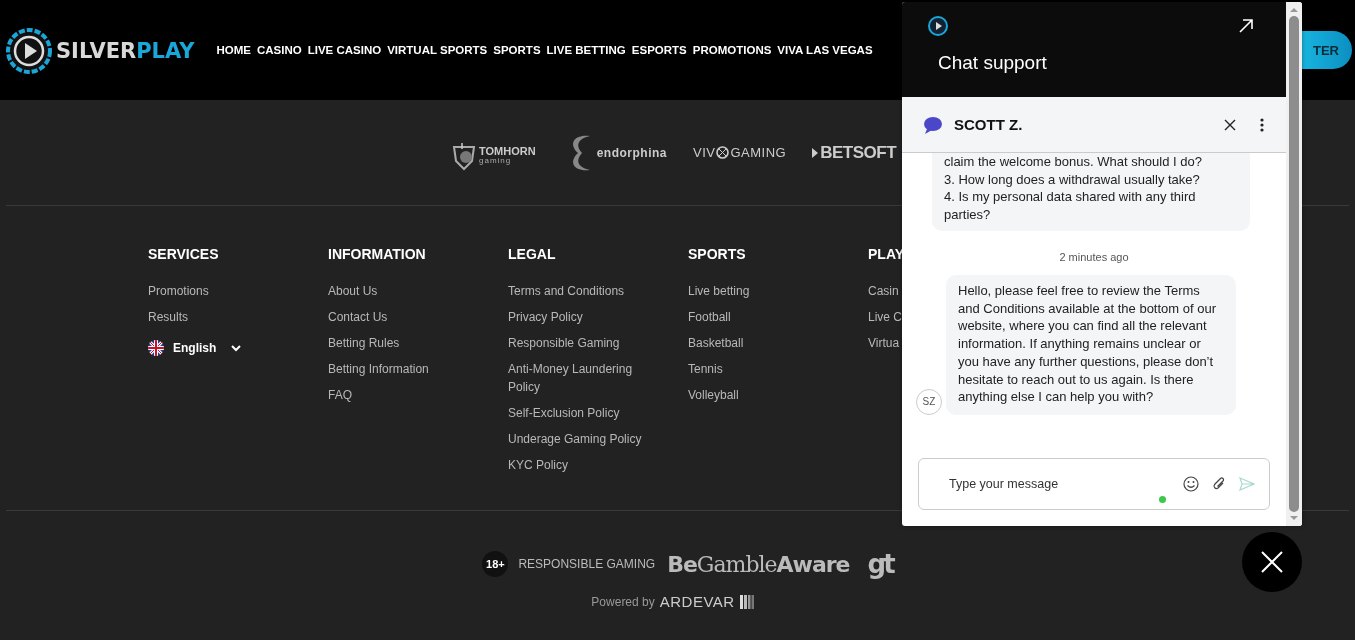 The height and width of the screenshot is (640, 1355). I want to click on message-bubble: Hello, please feel free to review the Terms and Conditions available at the bottom of our website, where you can find all the relevant information. If anything remains unclear or you have any further questions, please don’t hesitate to reach out to us again. Is there anything else I can help you with?, so click(1091, 345).